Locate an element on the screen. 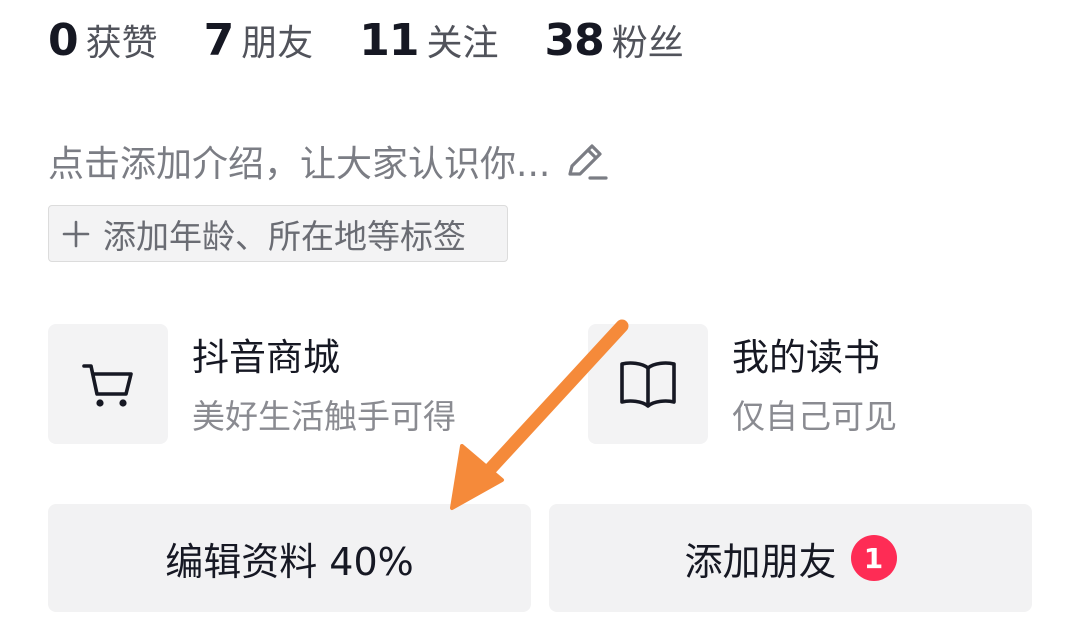  pencil-icon is located at coordinates (588, 162).